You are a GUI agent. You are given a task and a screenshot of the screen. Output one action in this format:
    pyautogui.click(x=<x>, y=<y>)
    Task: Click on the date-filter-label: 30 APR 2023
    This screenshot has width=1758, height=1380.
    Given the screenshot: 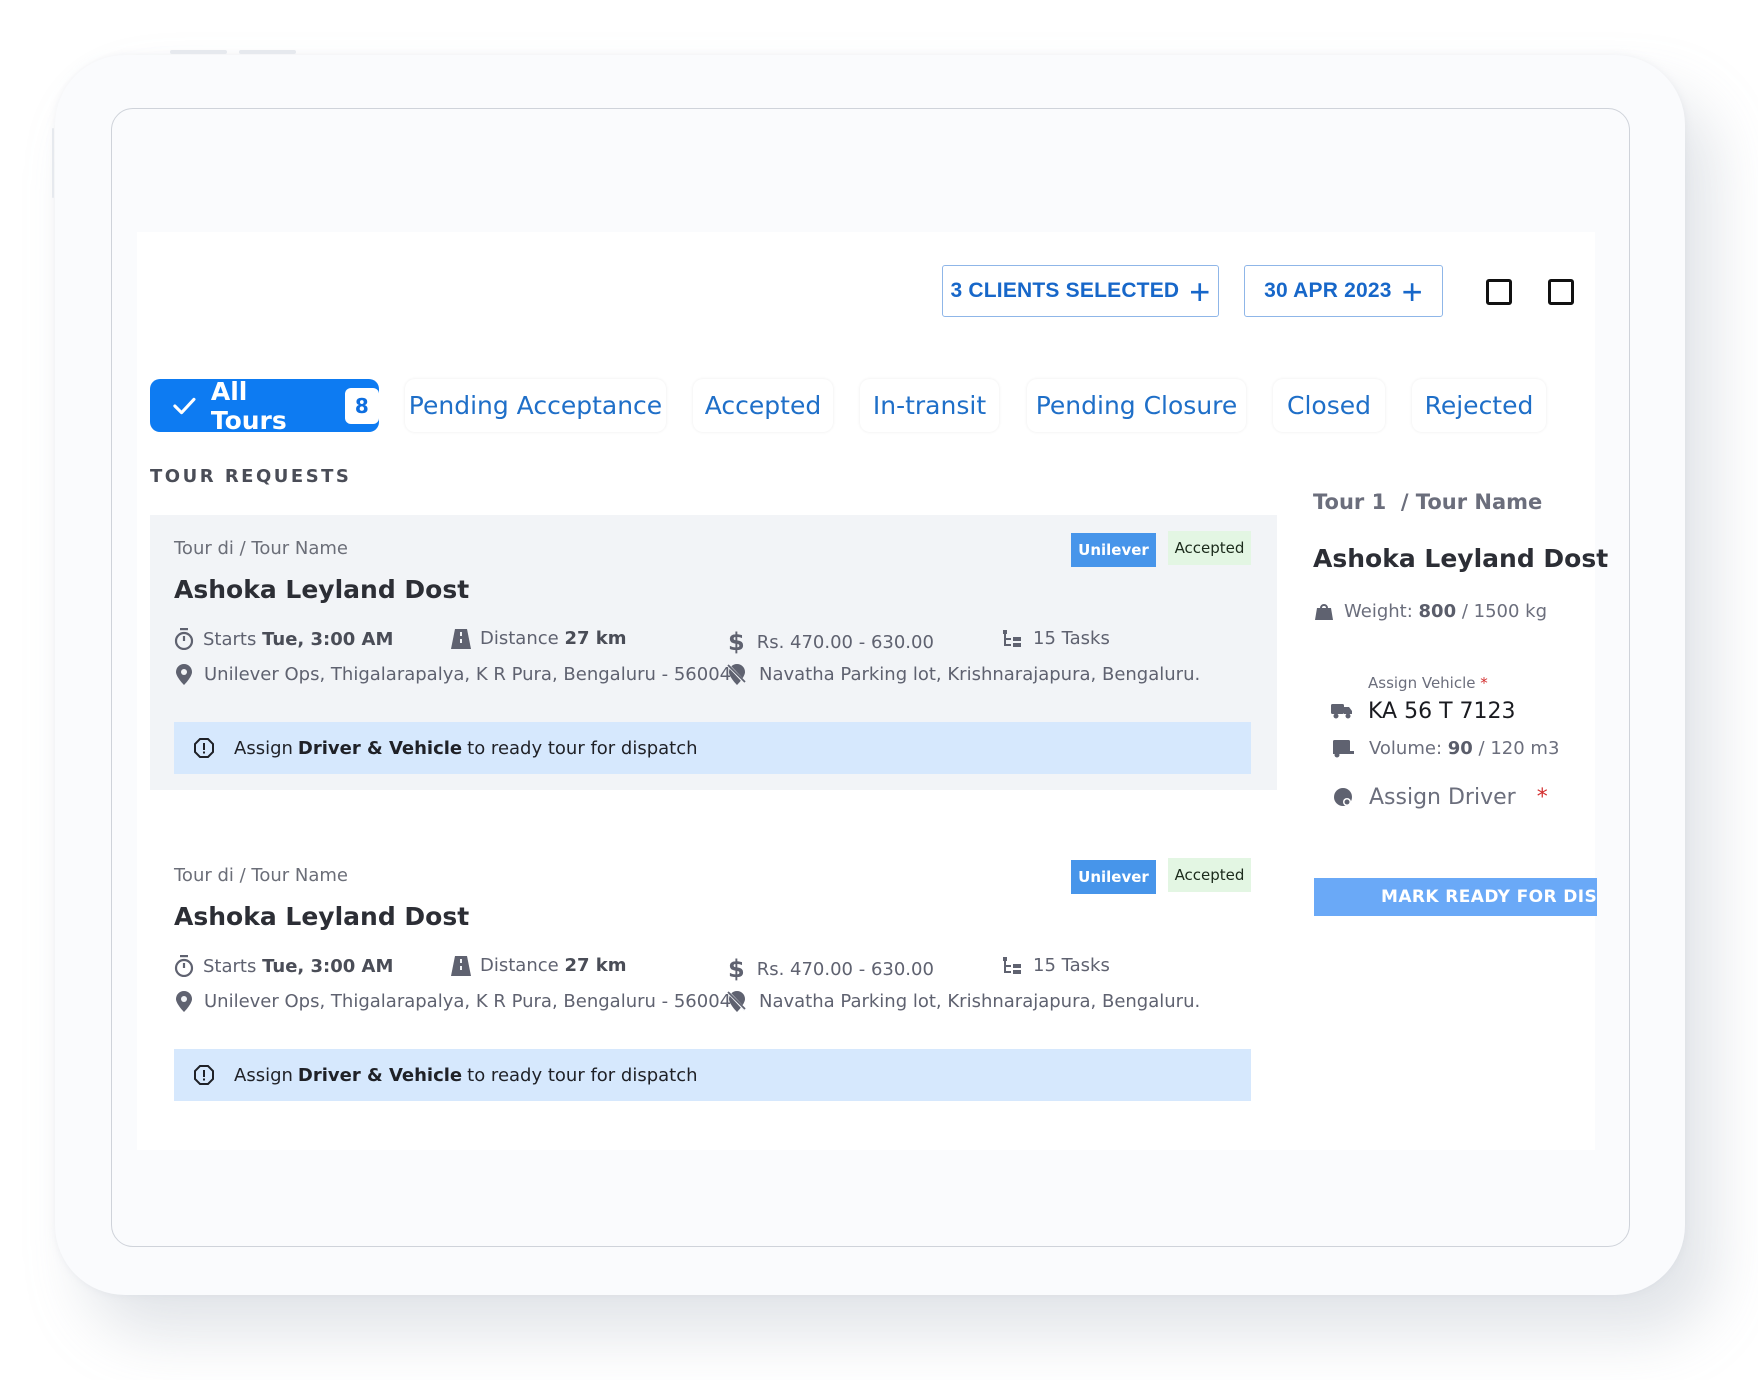 What is the action you would take?
    pyautogui.click(x=1328, y=290)
    